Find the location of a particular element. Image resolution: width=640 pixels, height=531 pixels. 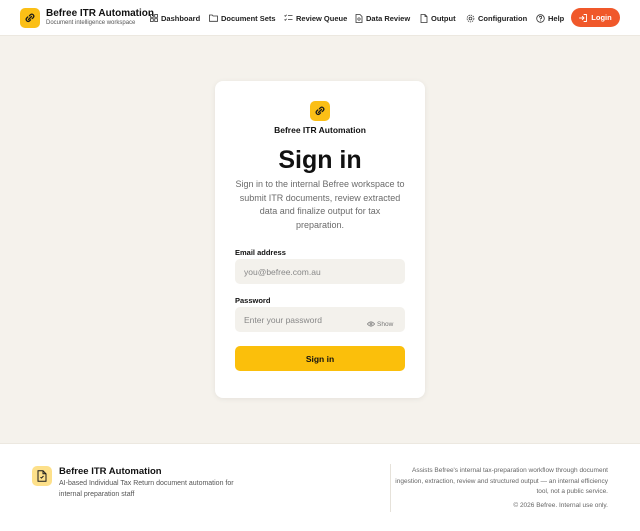

show-password-label: Show is located at coordinates (385, 324).